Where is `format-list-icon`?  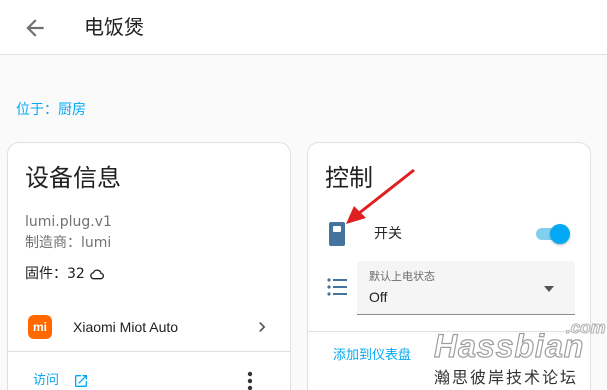 format-list-icon is located at coordinates (337, 287).